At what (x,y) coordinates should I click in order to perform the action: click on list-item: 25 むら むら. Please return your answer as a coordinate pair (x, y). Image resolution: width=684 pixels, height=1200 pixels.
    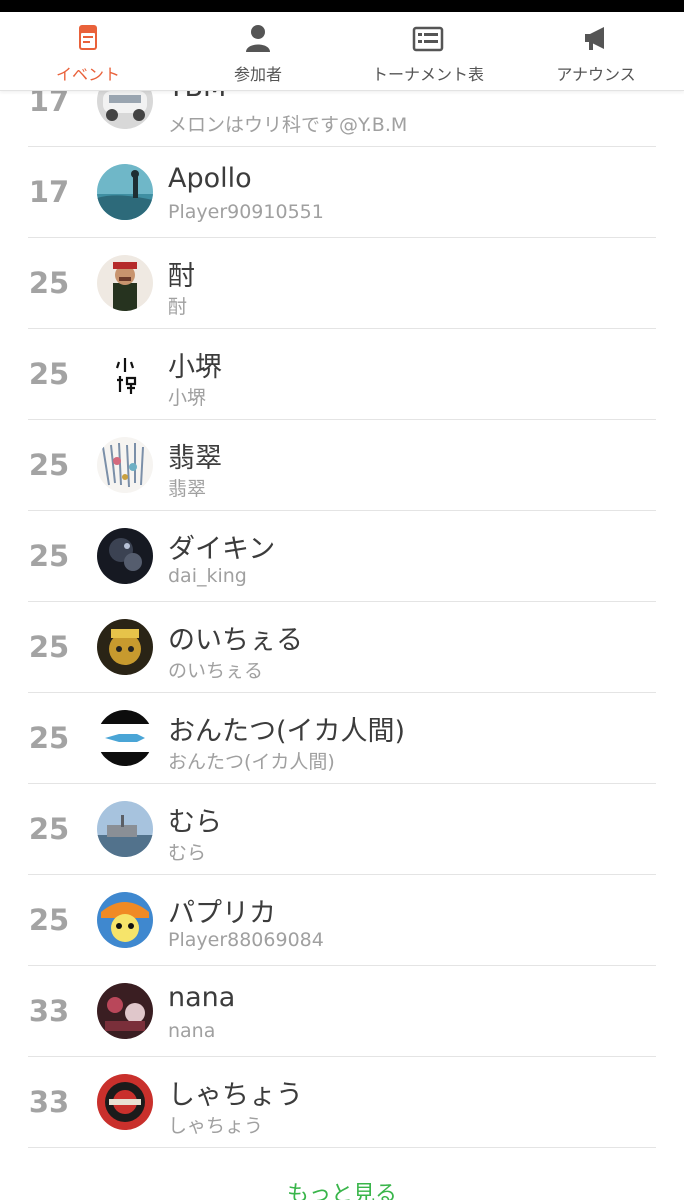
    Looking at the image, I should click on (342, 829).